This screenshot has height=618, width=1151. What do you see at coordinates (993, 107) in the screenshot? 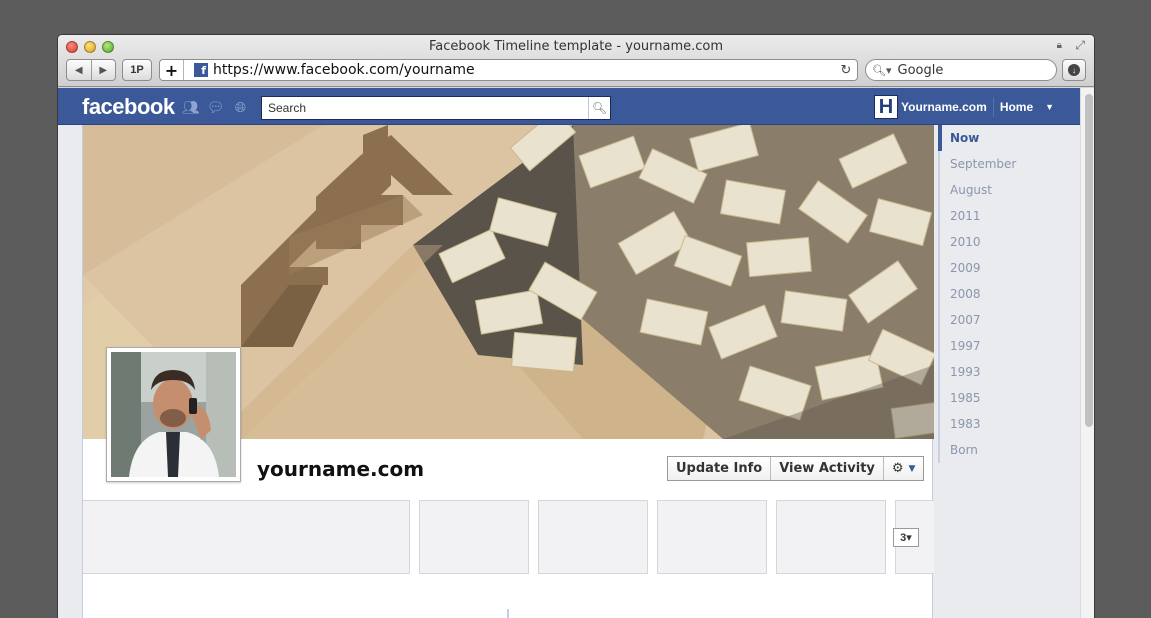
I see `nav-divider` at bounding box center [993, 107].